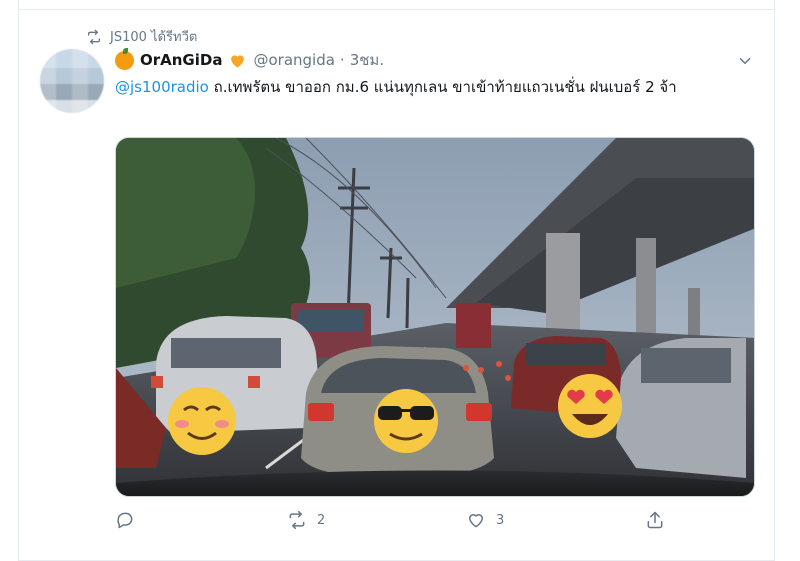 This screenshot has height=561, width=800. What do you see at coordinates (238, 61) in the screenshot?
I see `orange-heart-icon` at bounding box center [238, 61].